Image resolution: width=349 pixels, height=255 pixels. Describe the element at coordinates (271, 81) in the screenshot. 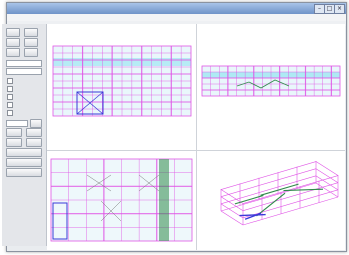

I see `plan-drawing` at that location.